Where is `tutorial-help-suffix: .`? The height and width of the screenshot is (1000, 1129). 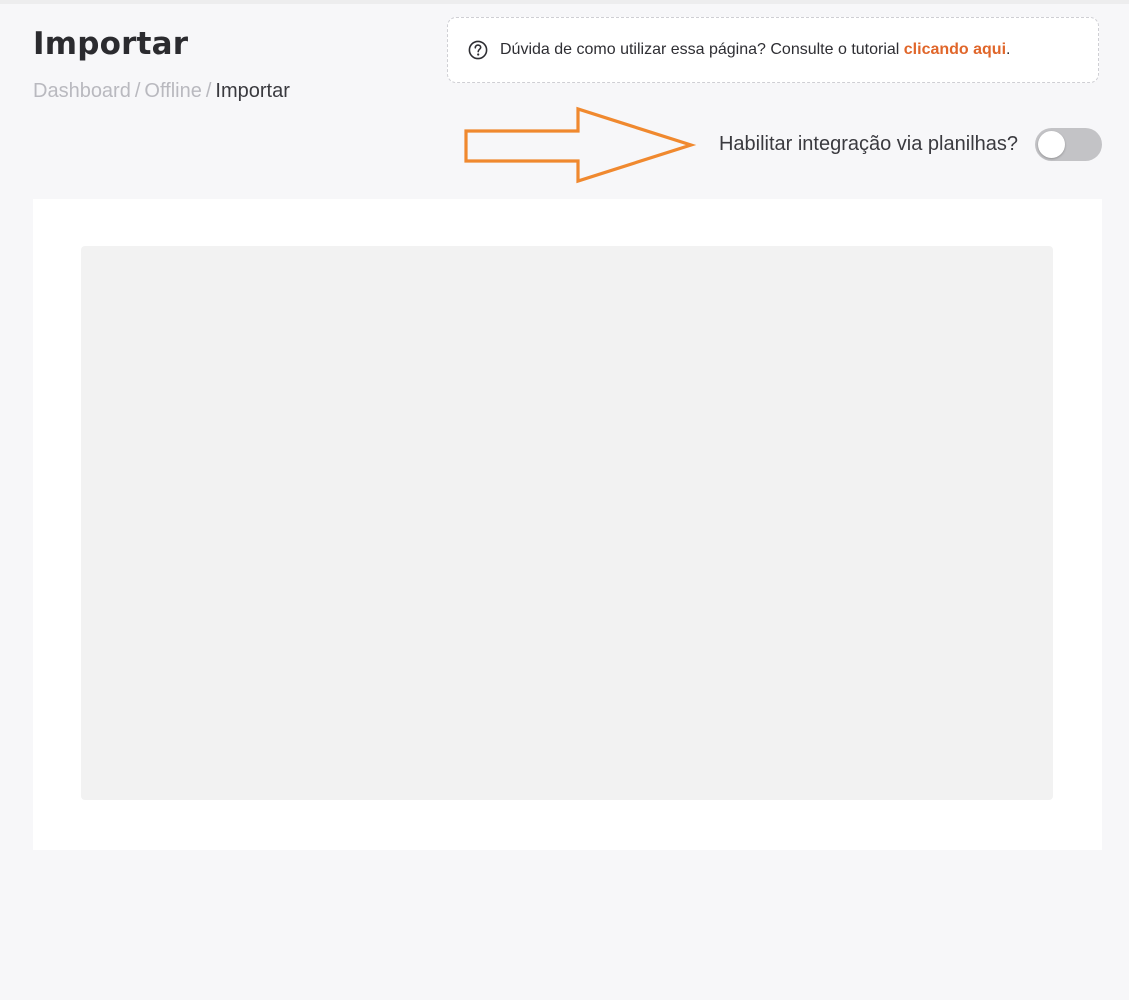
tutorial-help-suffix: . is located at coordinates (1008, 49).